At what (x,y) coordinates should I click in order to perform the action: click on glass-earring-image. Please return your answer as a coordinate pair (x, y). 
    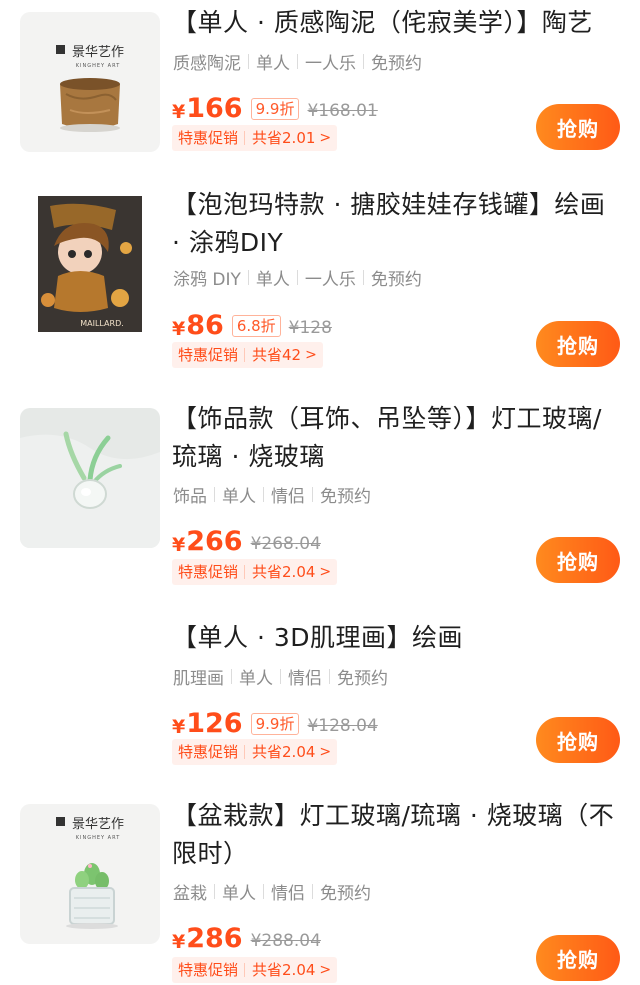
    Looking at the image, I should click on (90, 478).